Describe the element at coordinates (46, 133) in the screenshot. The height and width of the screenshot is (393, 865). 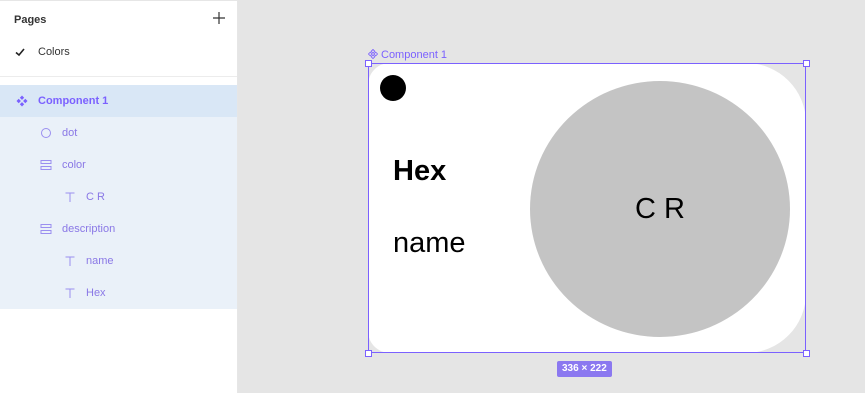
I see `ellipse-icon` at that location.